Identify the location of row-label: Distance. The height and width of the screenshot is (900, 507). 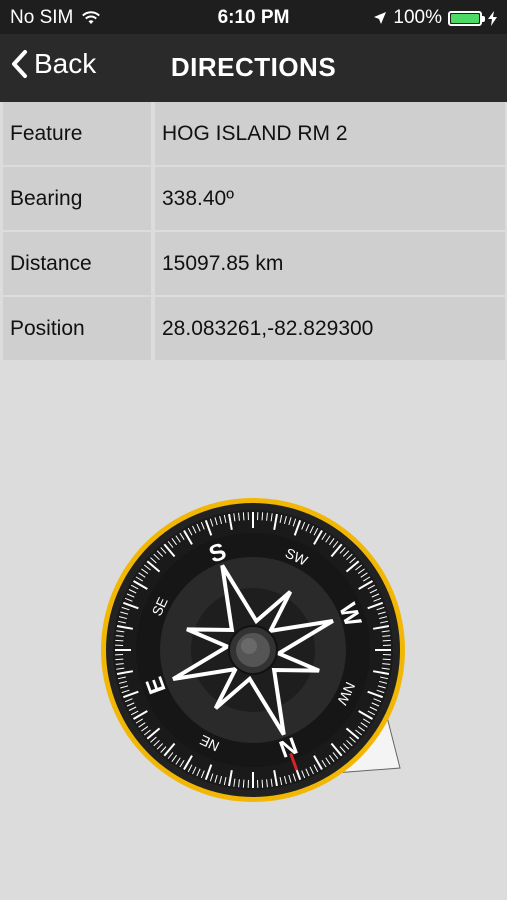
(77, 263).